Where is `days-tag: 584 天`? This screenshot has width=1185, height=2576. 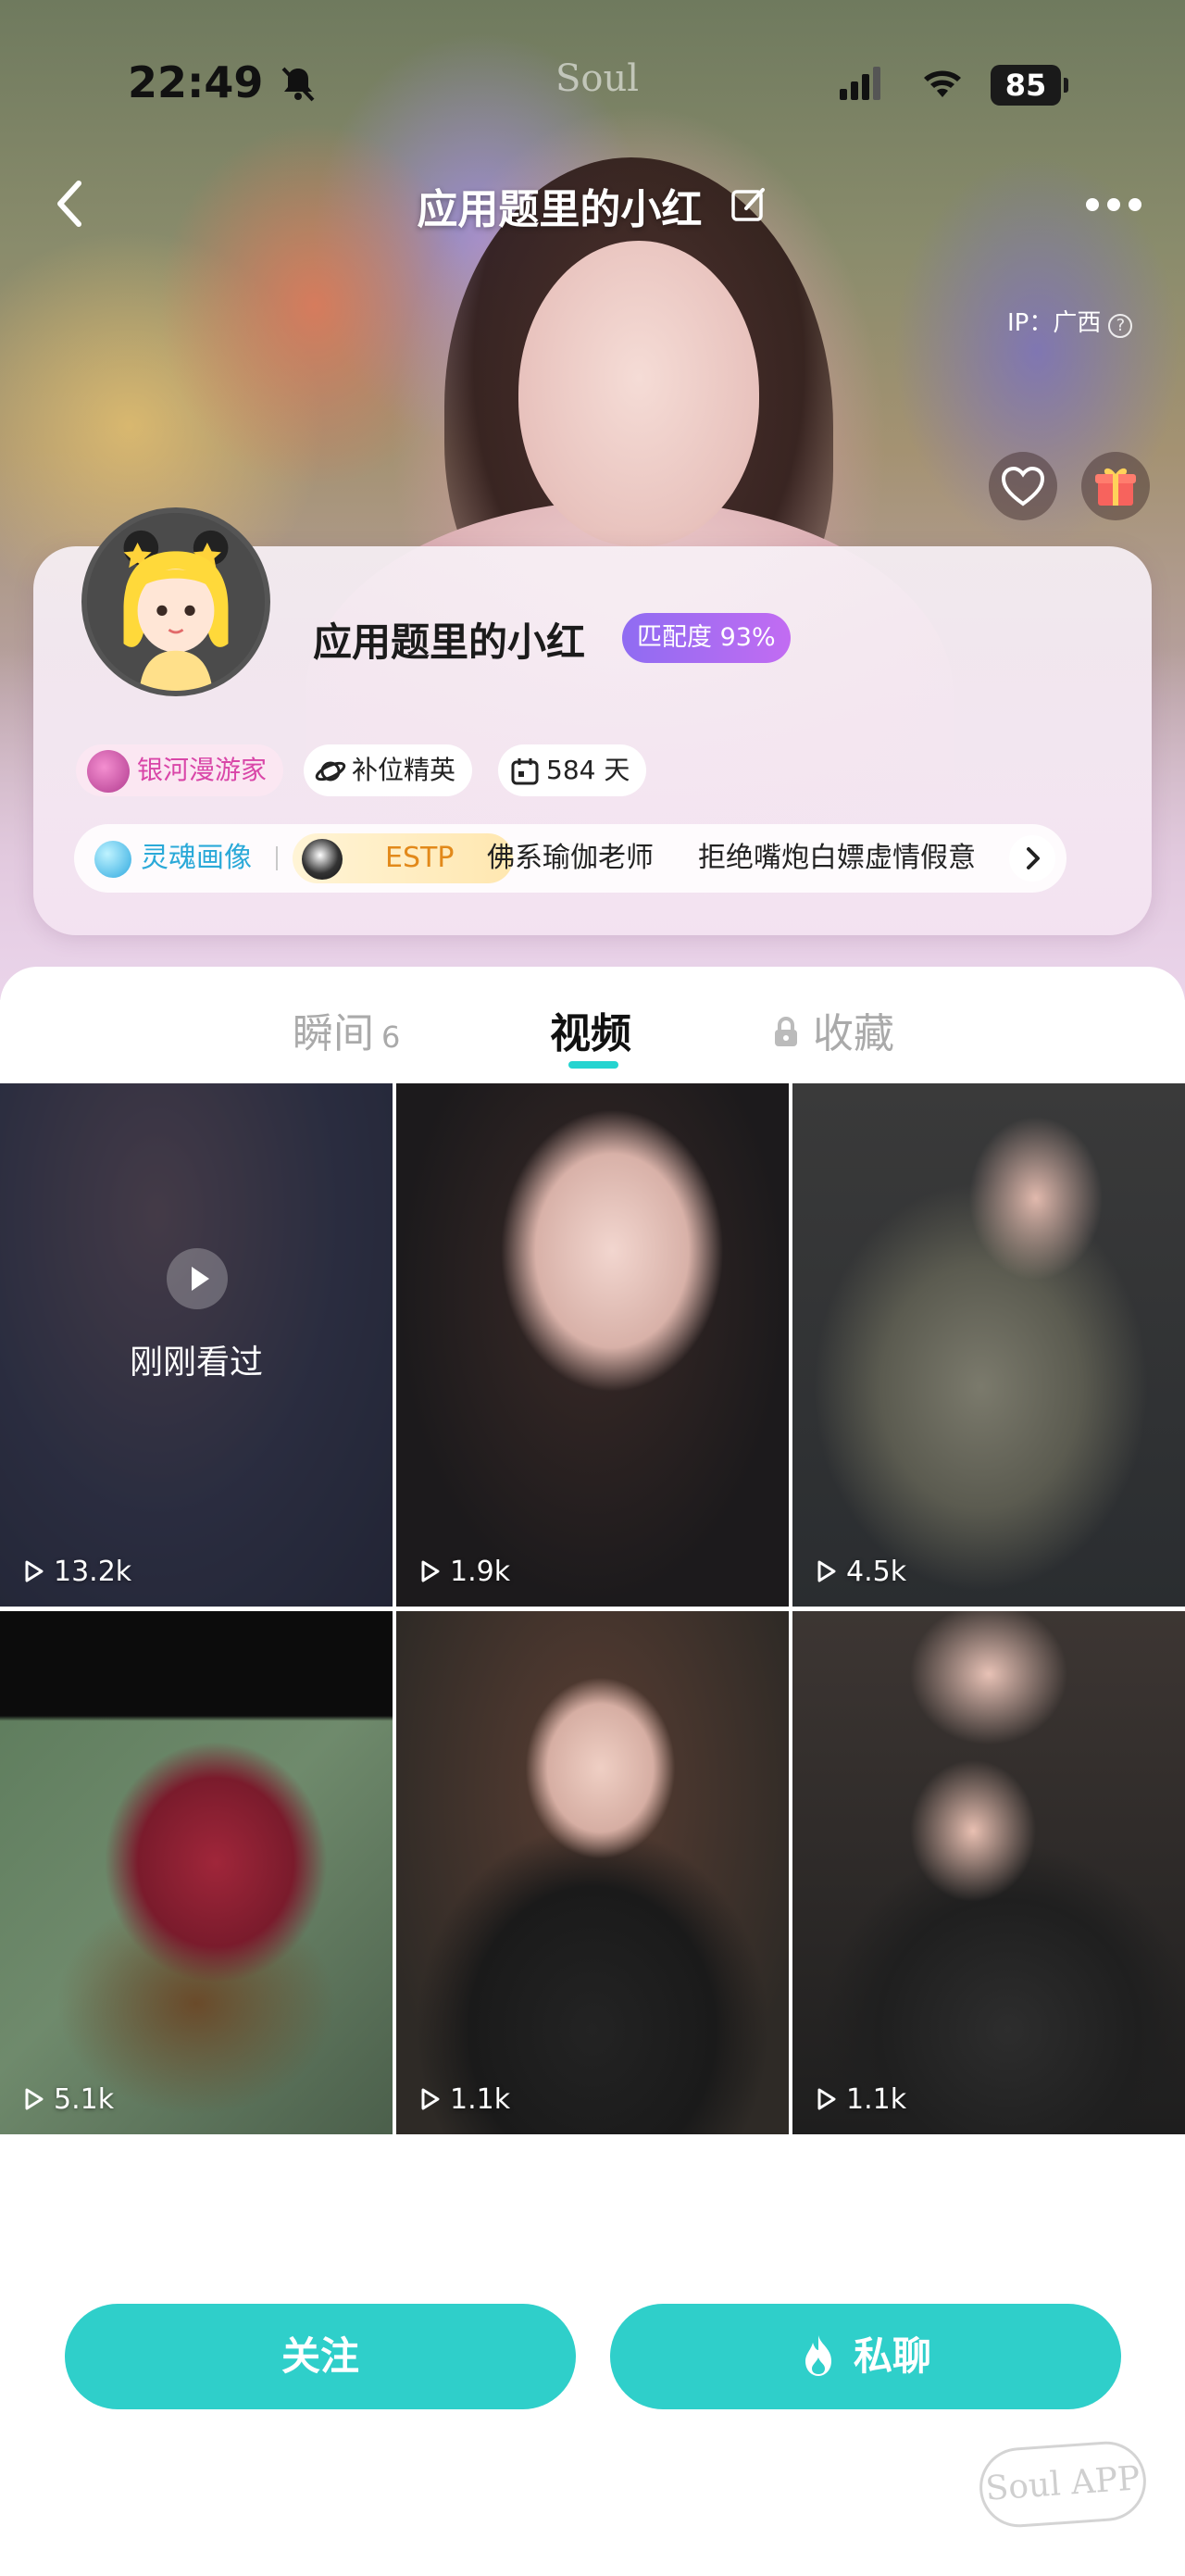
days-tag: 584 天 is located at coordinates (572, 770).